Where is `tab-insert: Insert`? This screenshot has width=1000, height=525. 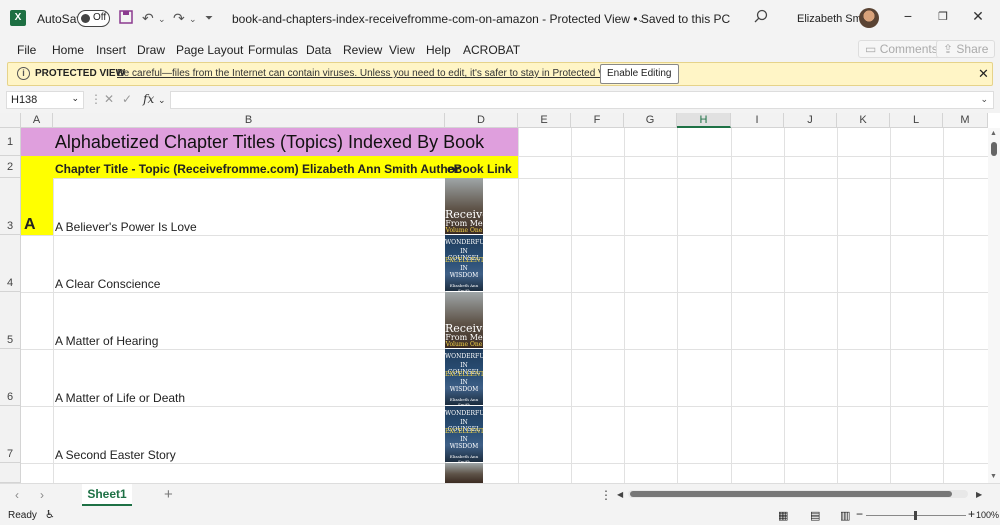 tab-insert: Insert is located at coordinates (111, 50).